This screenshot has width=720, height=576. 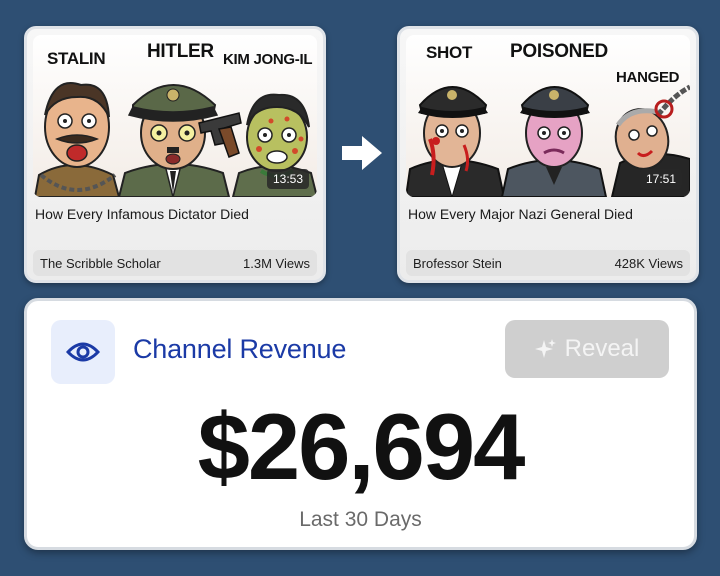 What do you see at coordinates (362, 153) in the screenshot?
I see `arrow-right-icon` at bounding box center [362, 153].